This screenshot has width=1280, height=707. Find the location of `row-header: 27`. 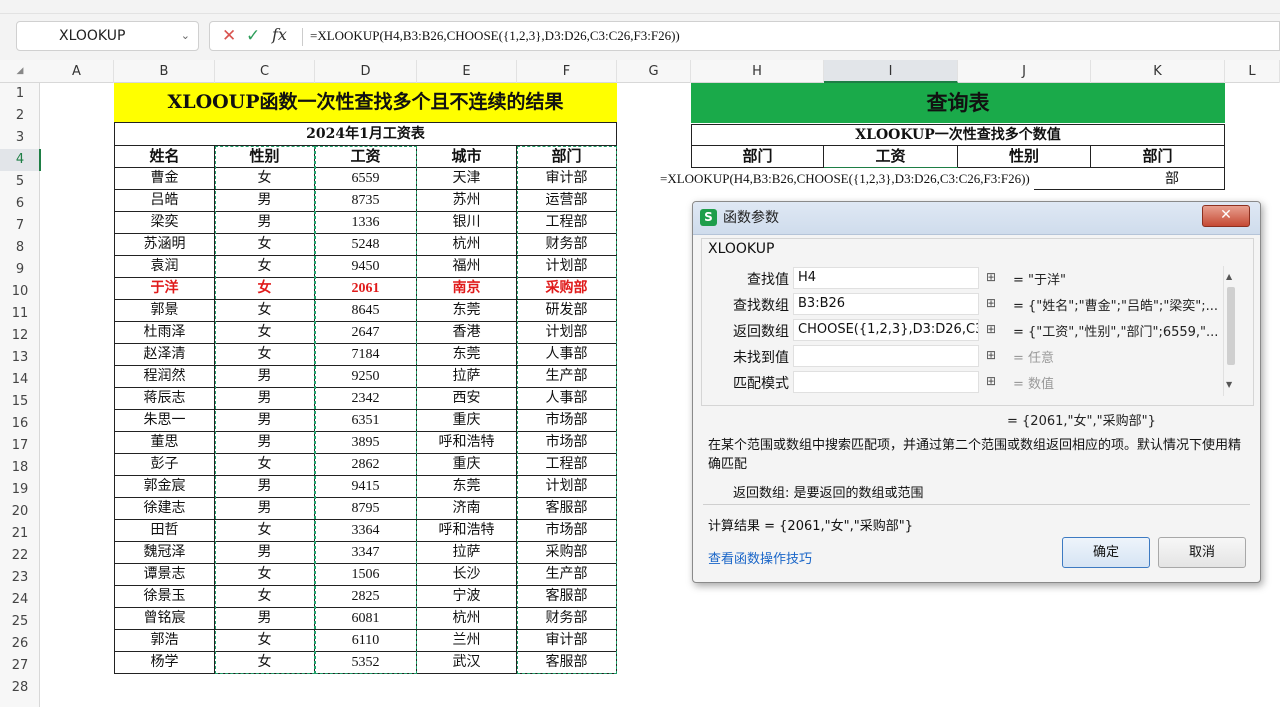

row-header: 27 is located at coordinates (20, 666).